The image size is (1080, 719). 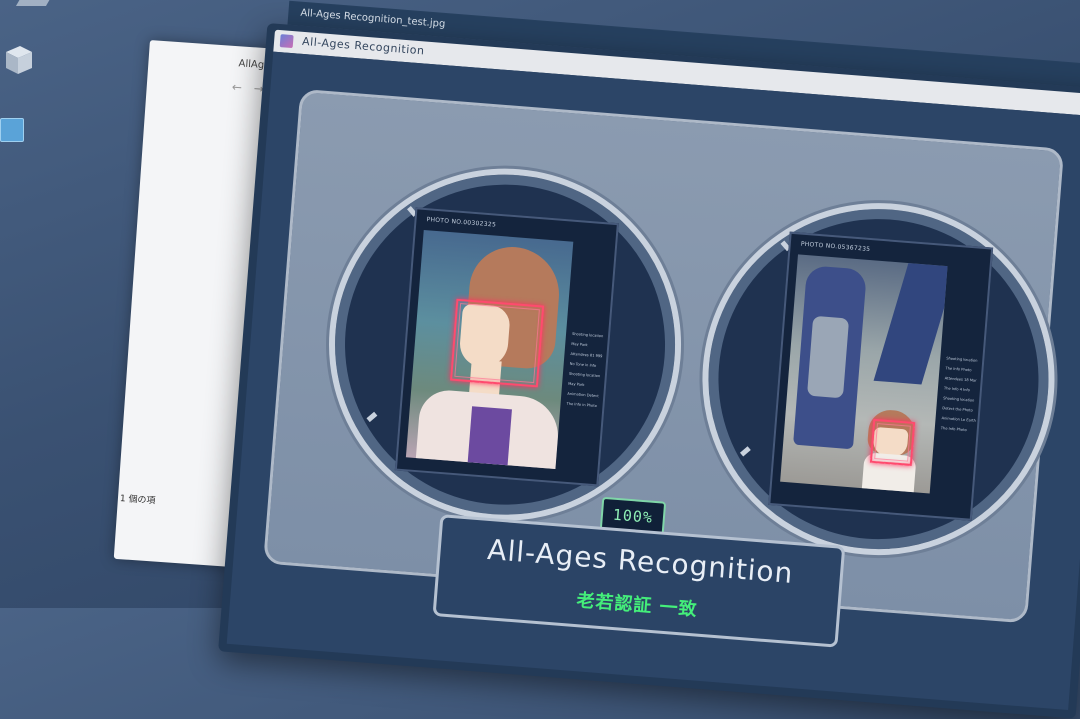 What do you see at coordinates (583, 364) in the screenshot?
I see `info-line: No Tone in Info` at bounding box center [583, 364].